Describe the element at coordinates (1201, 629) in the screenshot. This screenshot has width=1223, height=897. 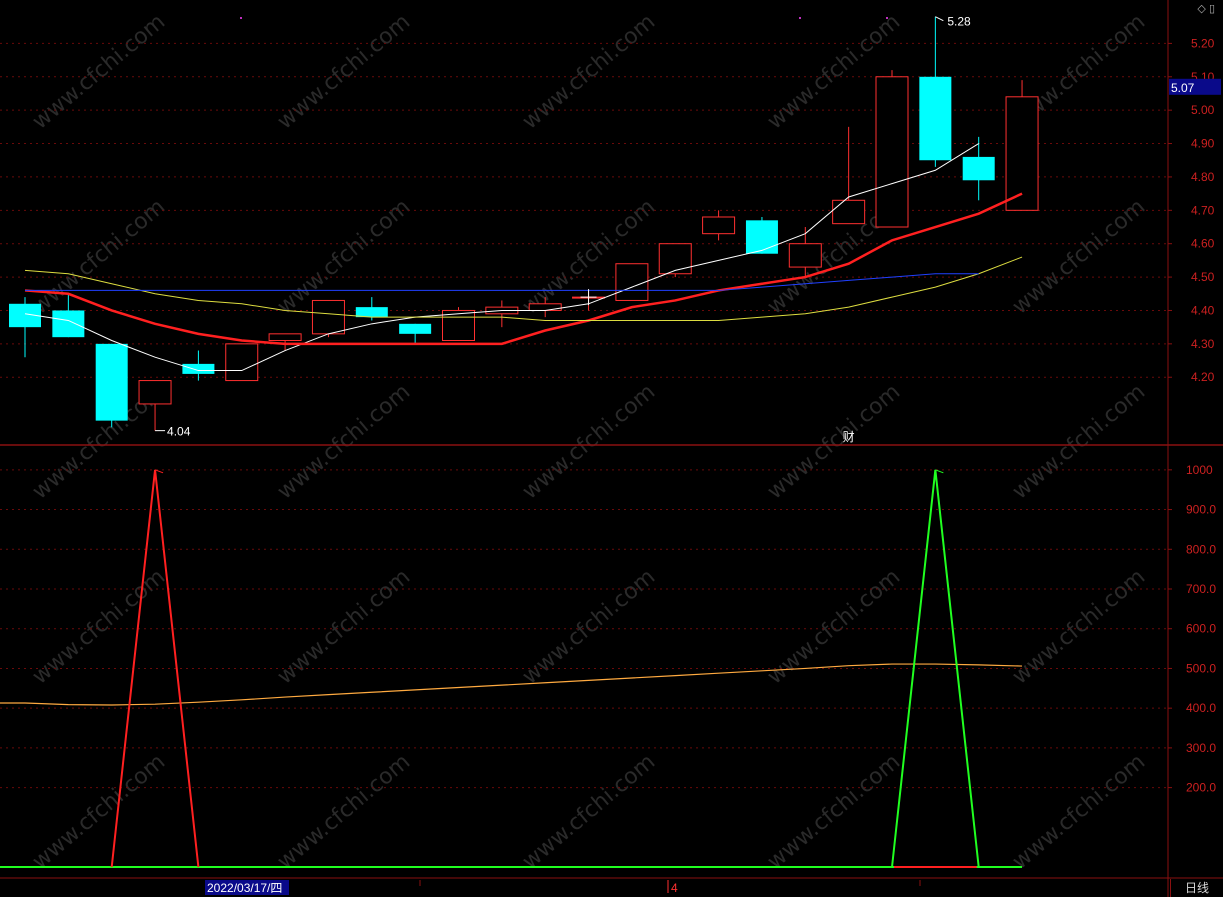
I see `indicator-tick-label: 600.0` at that location.